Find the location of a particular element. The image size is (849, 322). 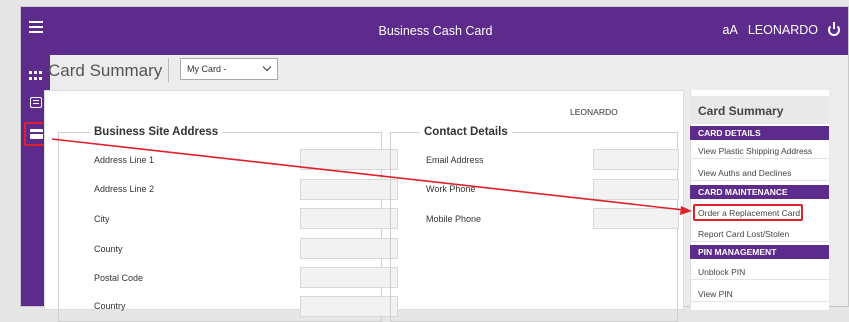

top-bar: Business Cash Card aA LEONARDO is located at coordinates (434, 31).